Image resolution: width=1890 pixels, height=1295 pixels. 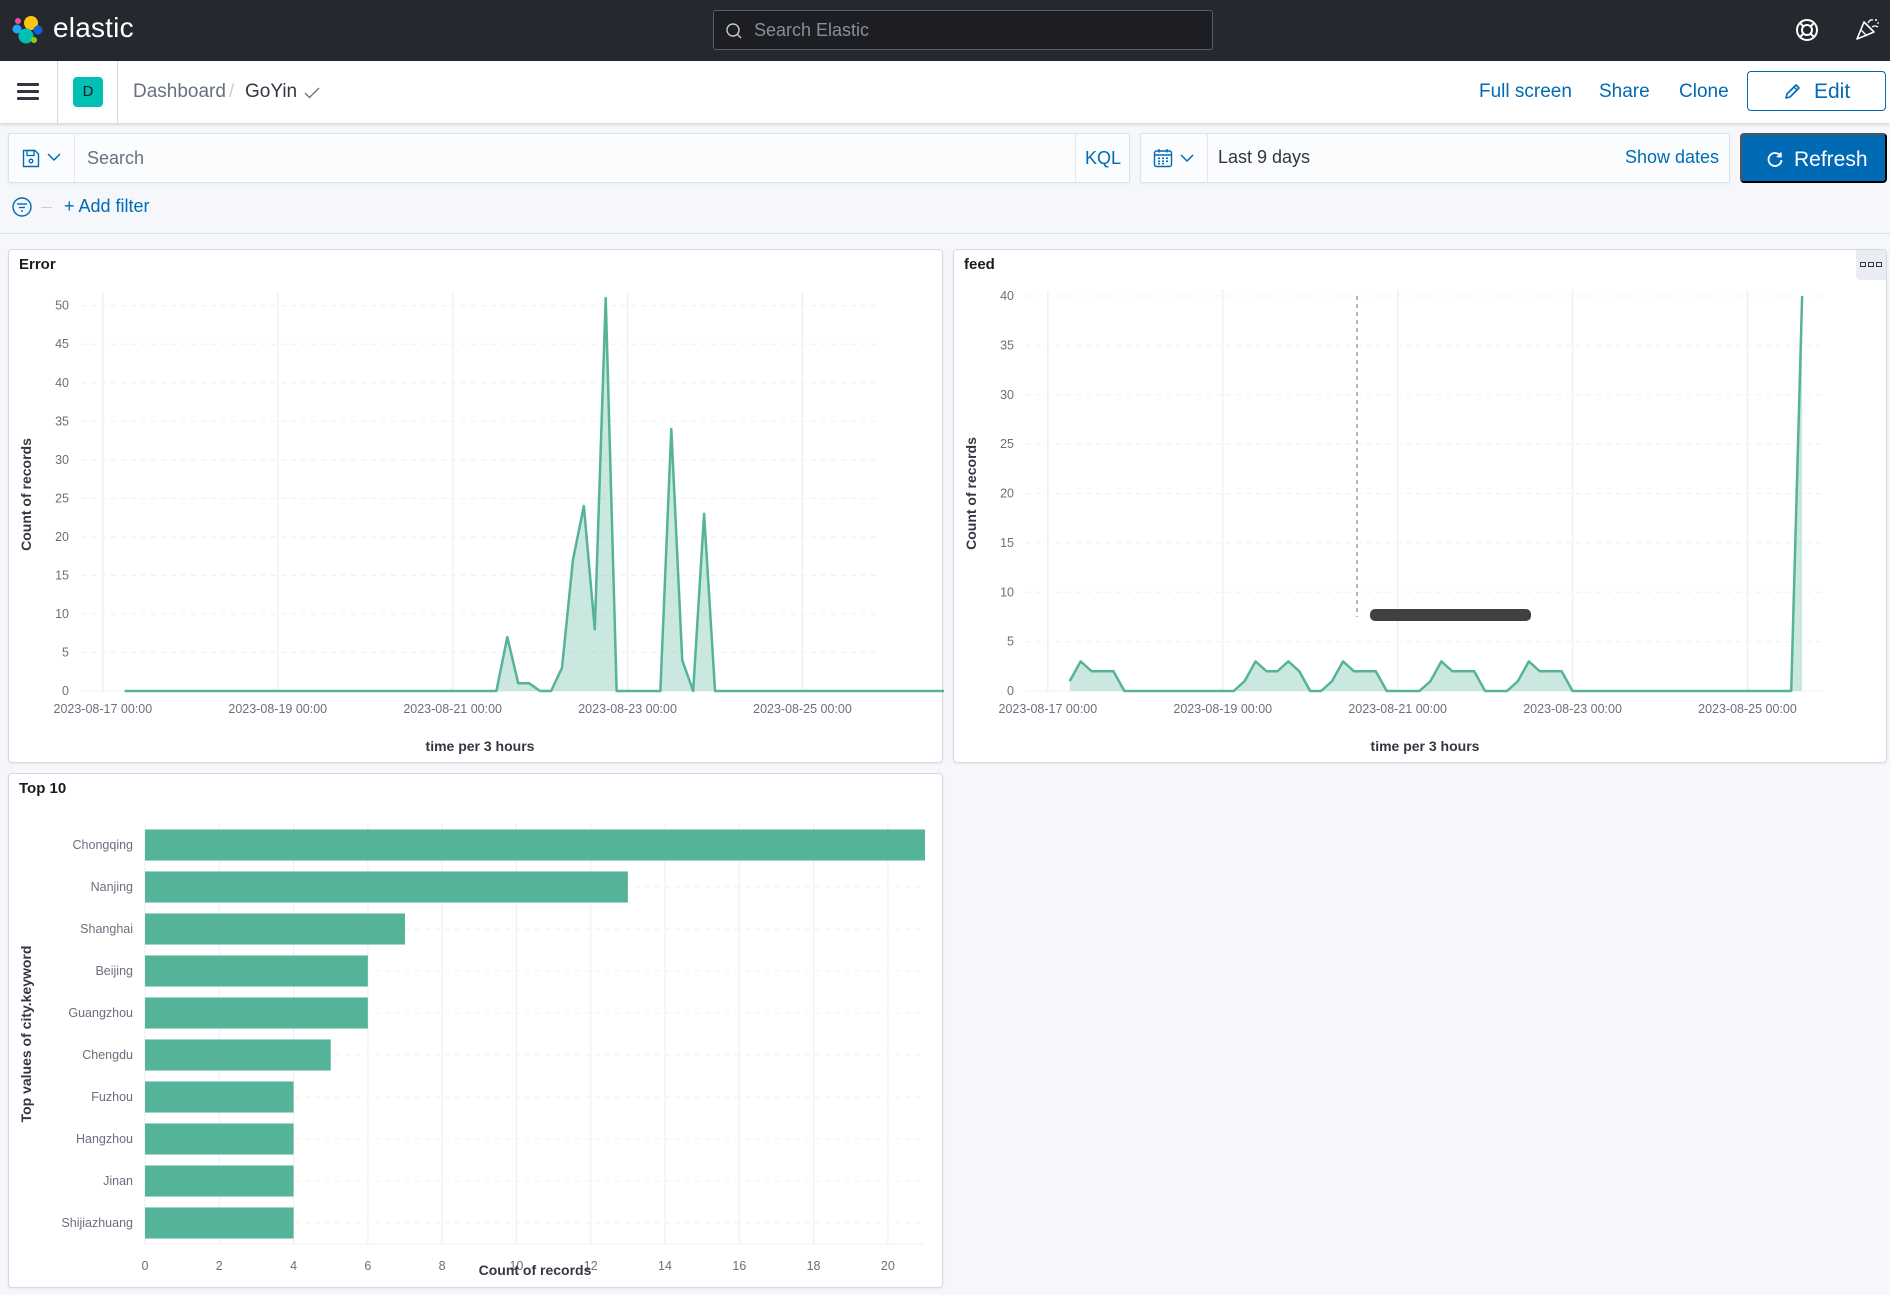 I want to click on time-range-label: Last 9 days, so click(x=1264, y=157).